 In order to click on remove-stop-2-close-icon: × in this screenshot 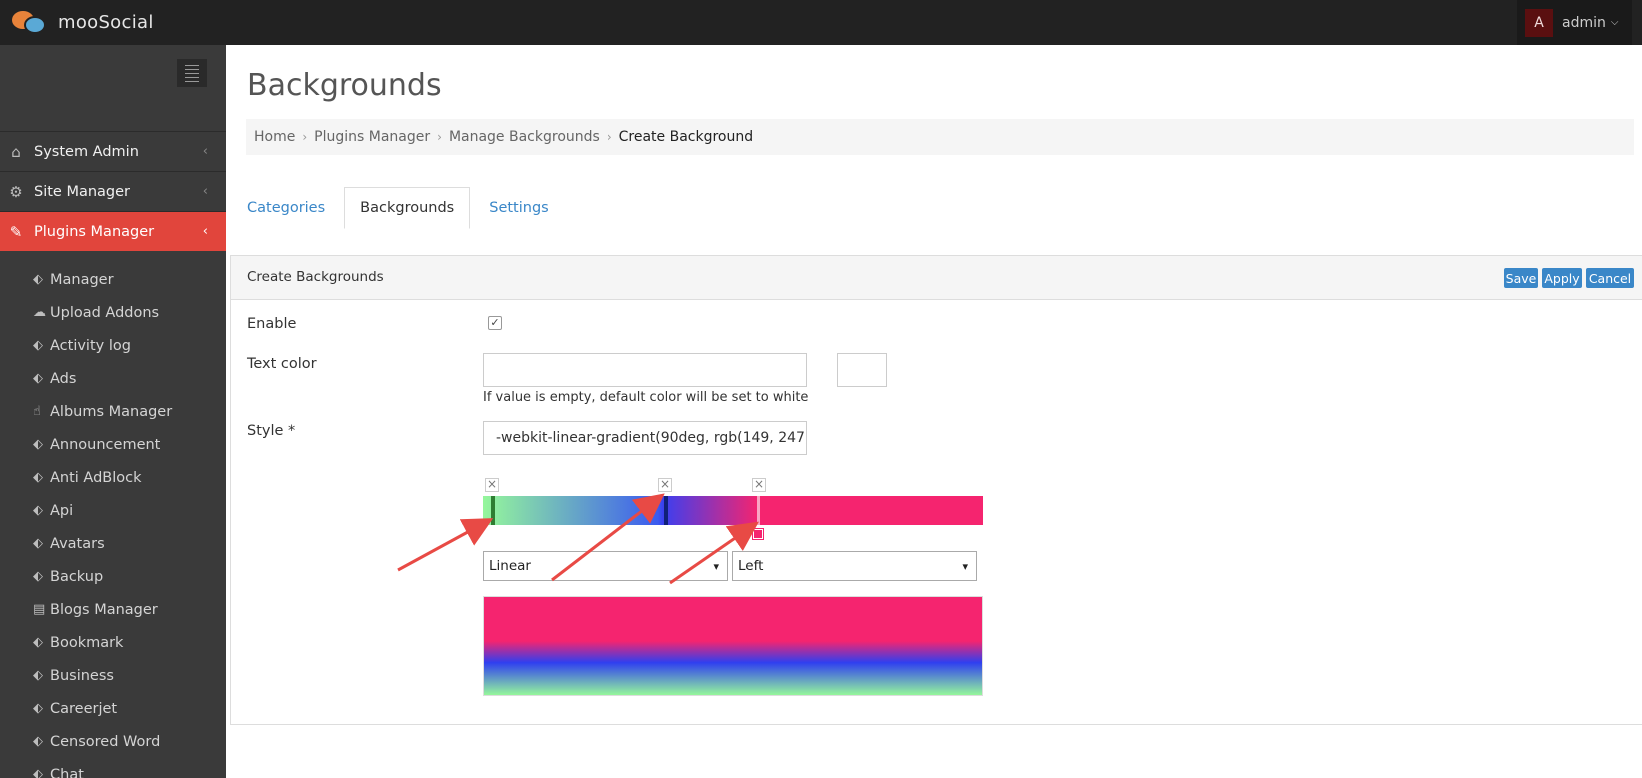, I will do `click(665, 485)`.